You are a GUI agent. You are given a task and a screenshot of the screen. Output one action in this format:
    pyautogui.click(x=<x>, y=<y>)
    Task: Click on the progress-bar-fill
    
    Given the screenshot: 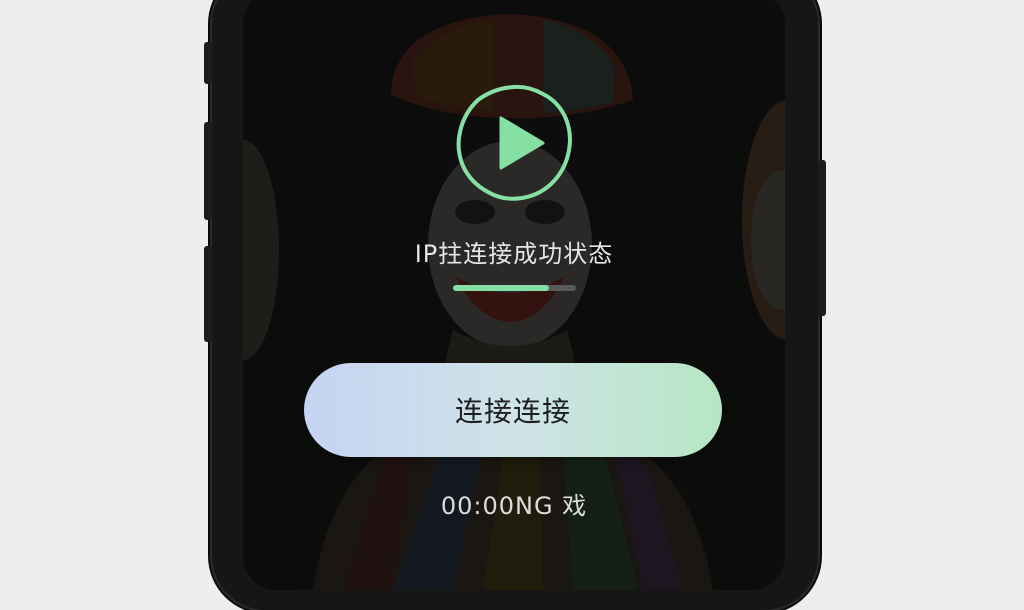 What is the action you would take?
    pyautogui.click(x=501, y=288)
    